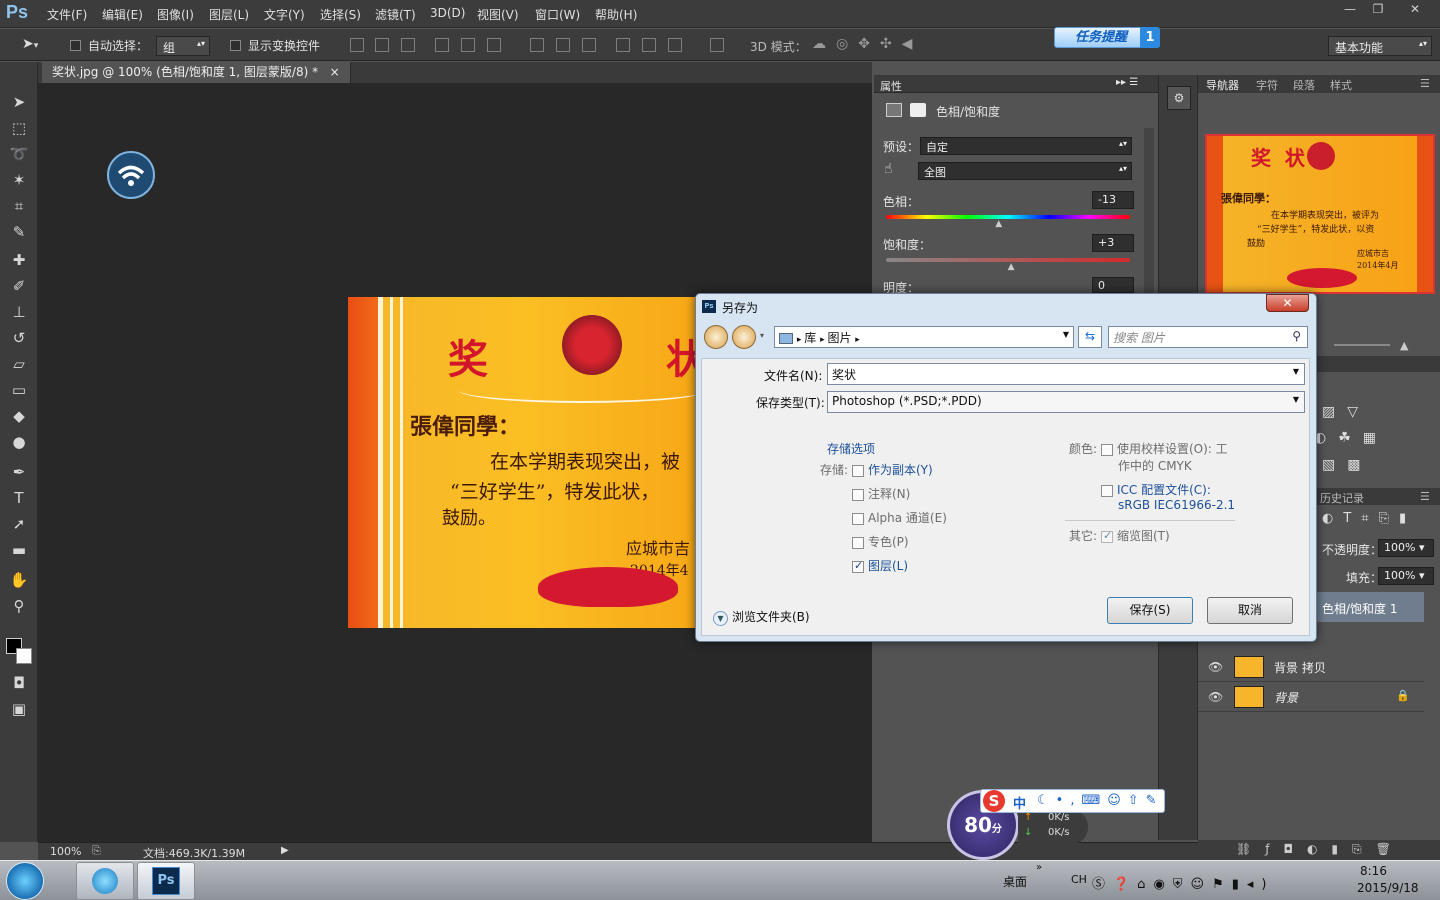  I want to click on layers-checkbox: 图层(L), so click(880, 565).